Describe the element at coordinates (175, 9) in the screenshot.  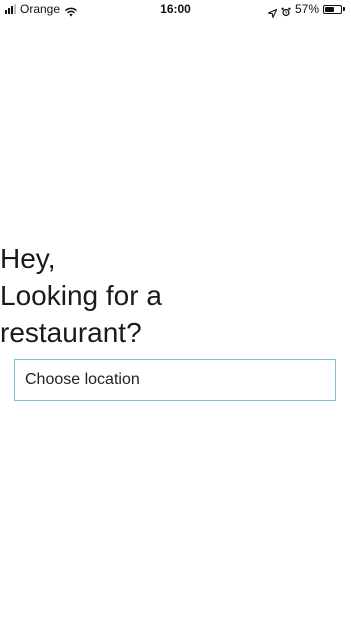
I see `status-bar: Orange 16:00 57%` at that location.